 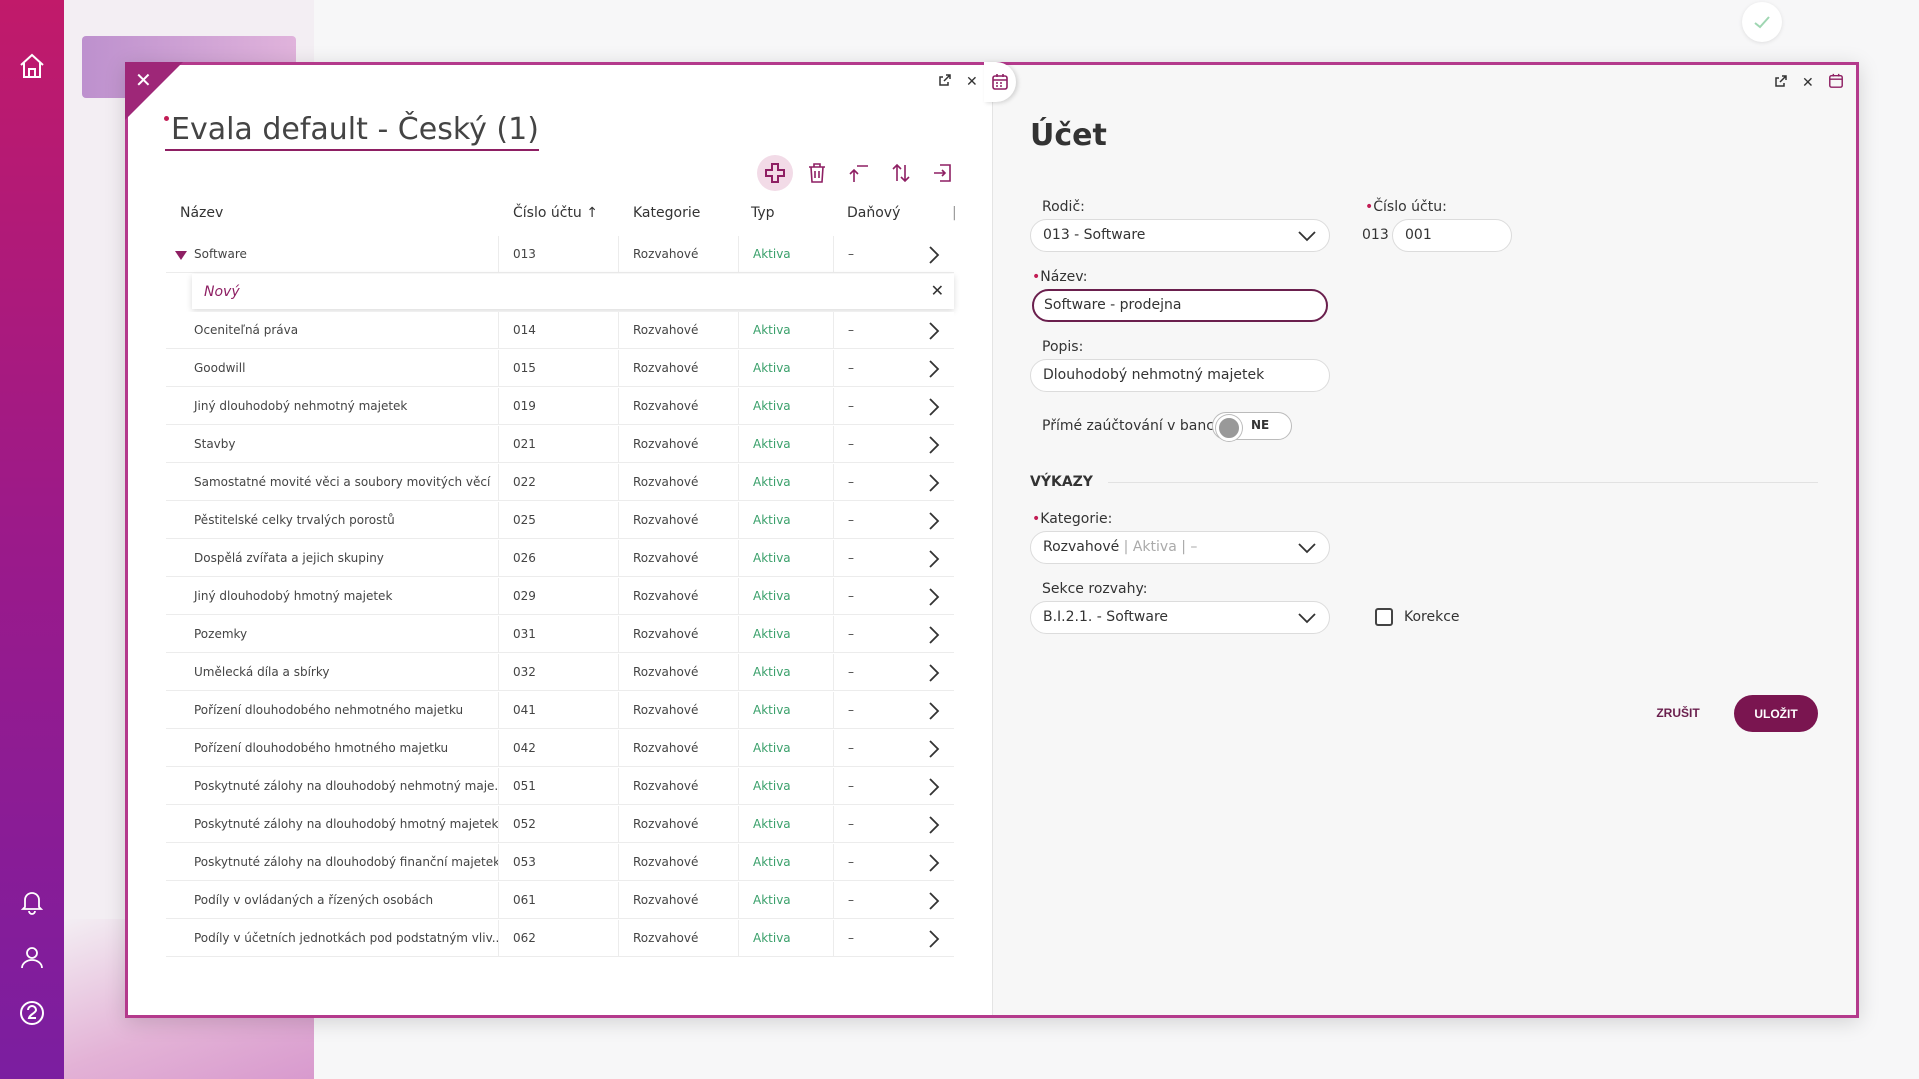 What do you see at coordinates (901, 173) in the screenshot?
I see `sort-icon` at bounding box center [901, 173].